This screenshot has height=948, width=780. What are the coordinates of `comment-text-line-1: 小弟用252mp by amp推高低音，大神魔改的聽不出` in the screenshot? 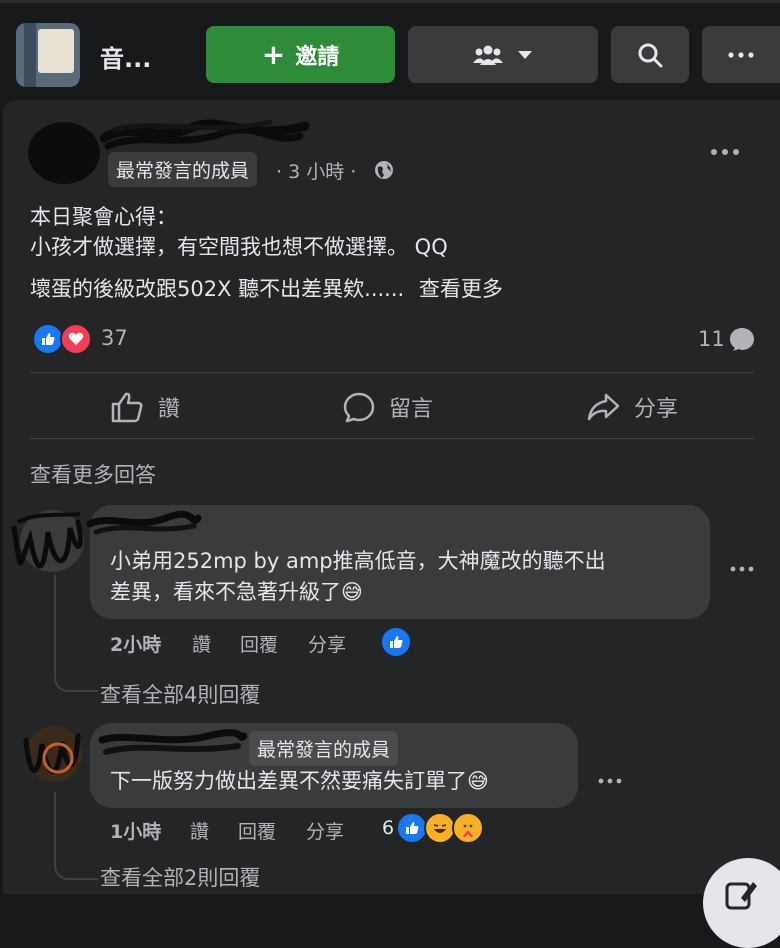 It's located at (358, 561).